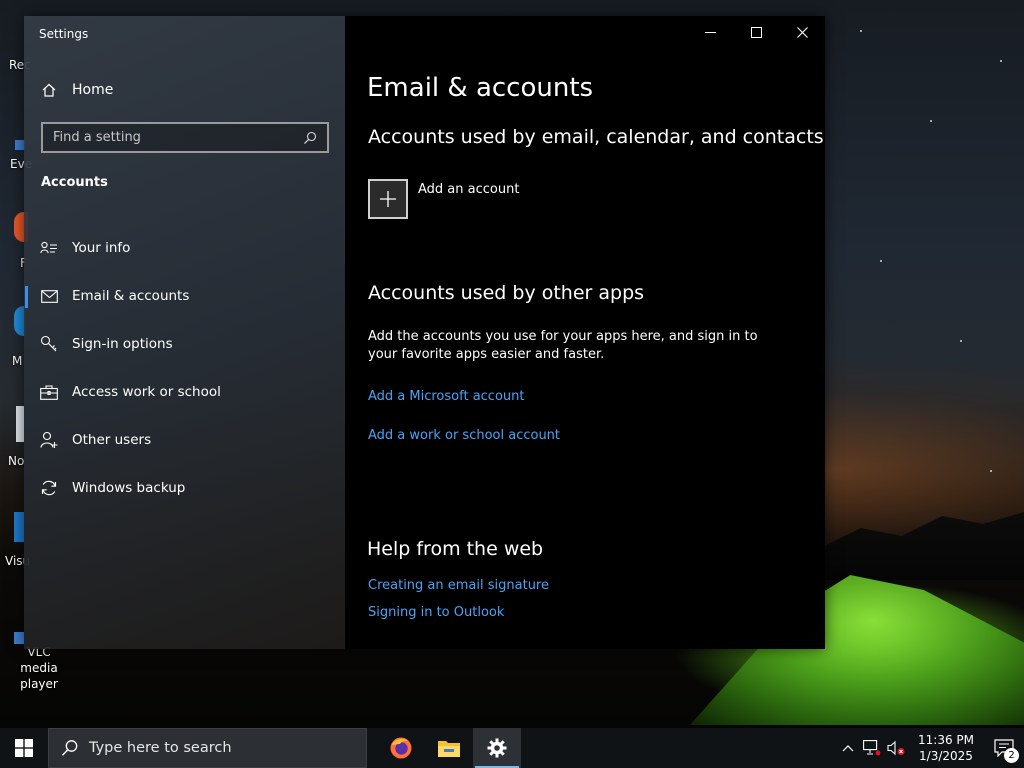 The height and width of the screenshot is (768, 1024). I want to click on desktop-icon-label: VLC media player, so click(39, 668).